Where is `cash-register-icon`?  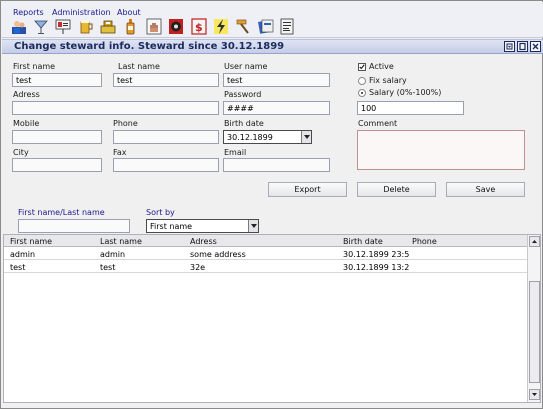 cash-register-icon is located at coordinates (108, 26).